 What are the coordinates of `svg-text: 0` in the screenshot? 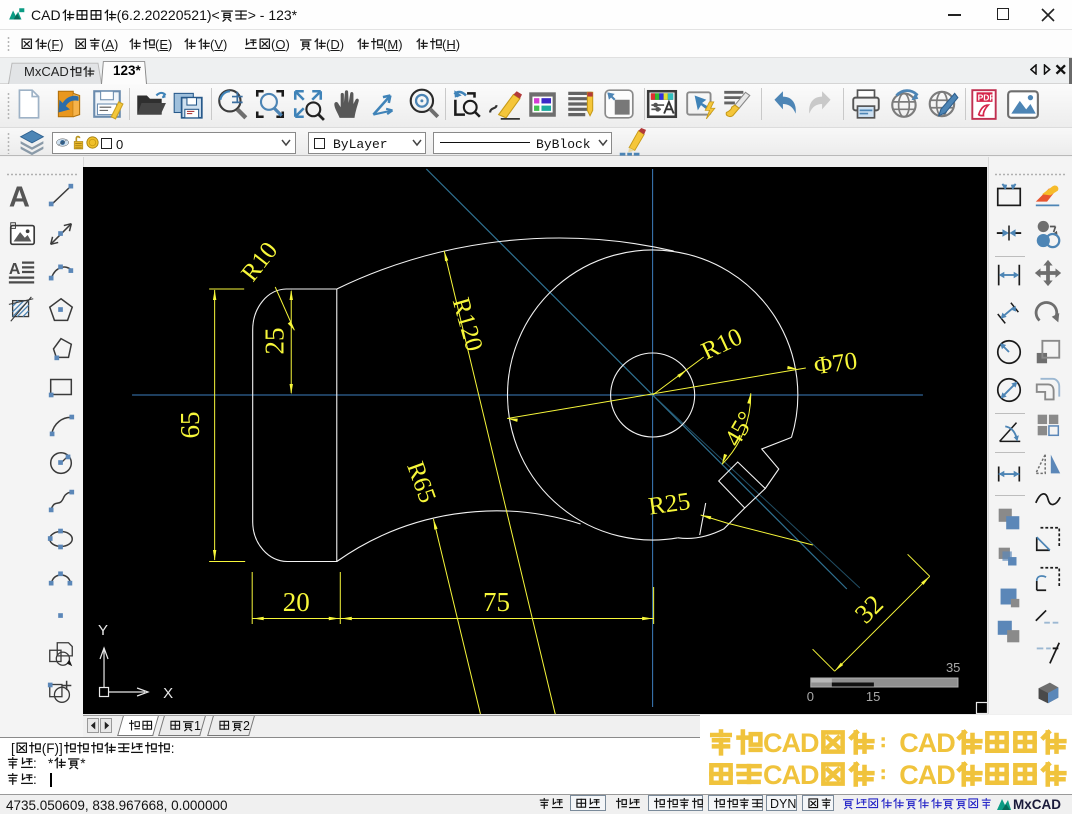 It's located at (810, 696).